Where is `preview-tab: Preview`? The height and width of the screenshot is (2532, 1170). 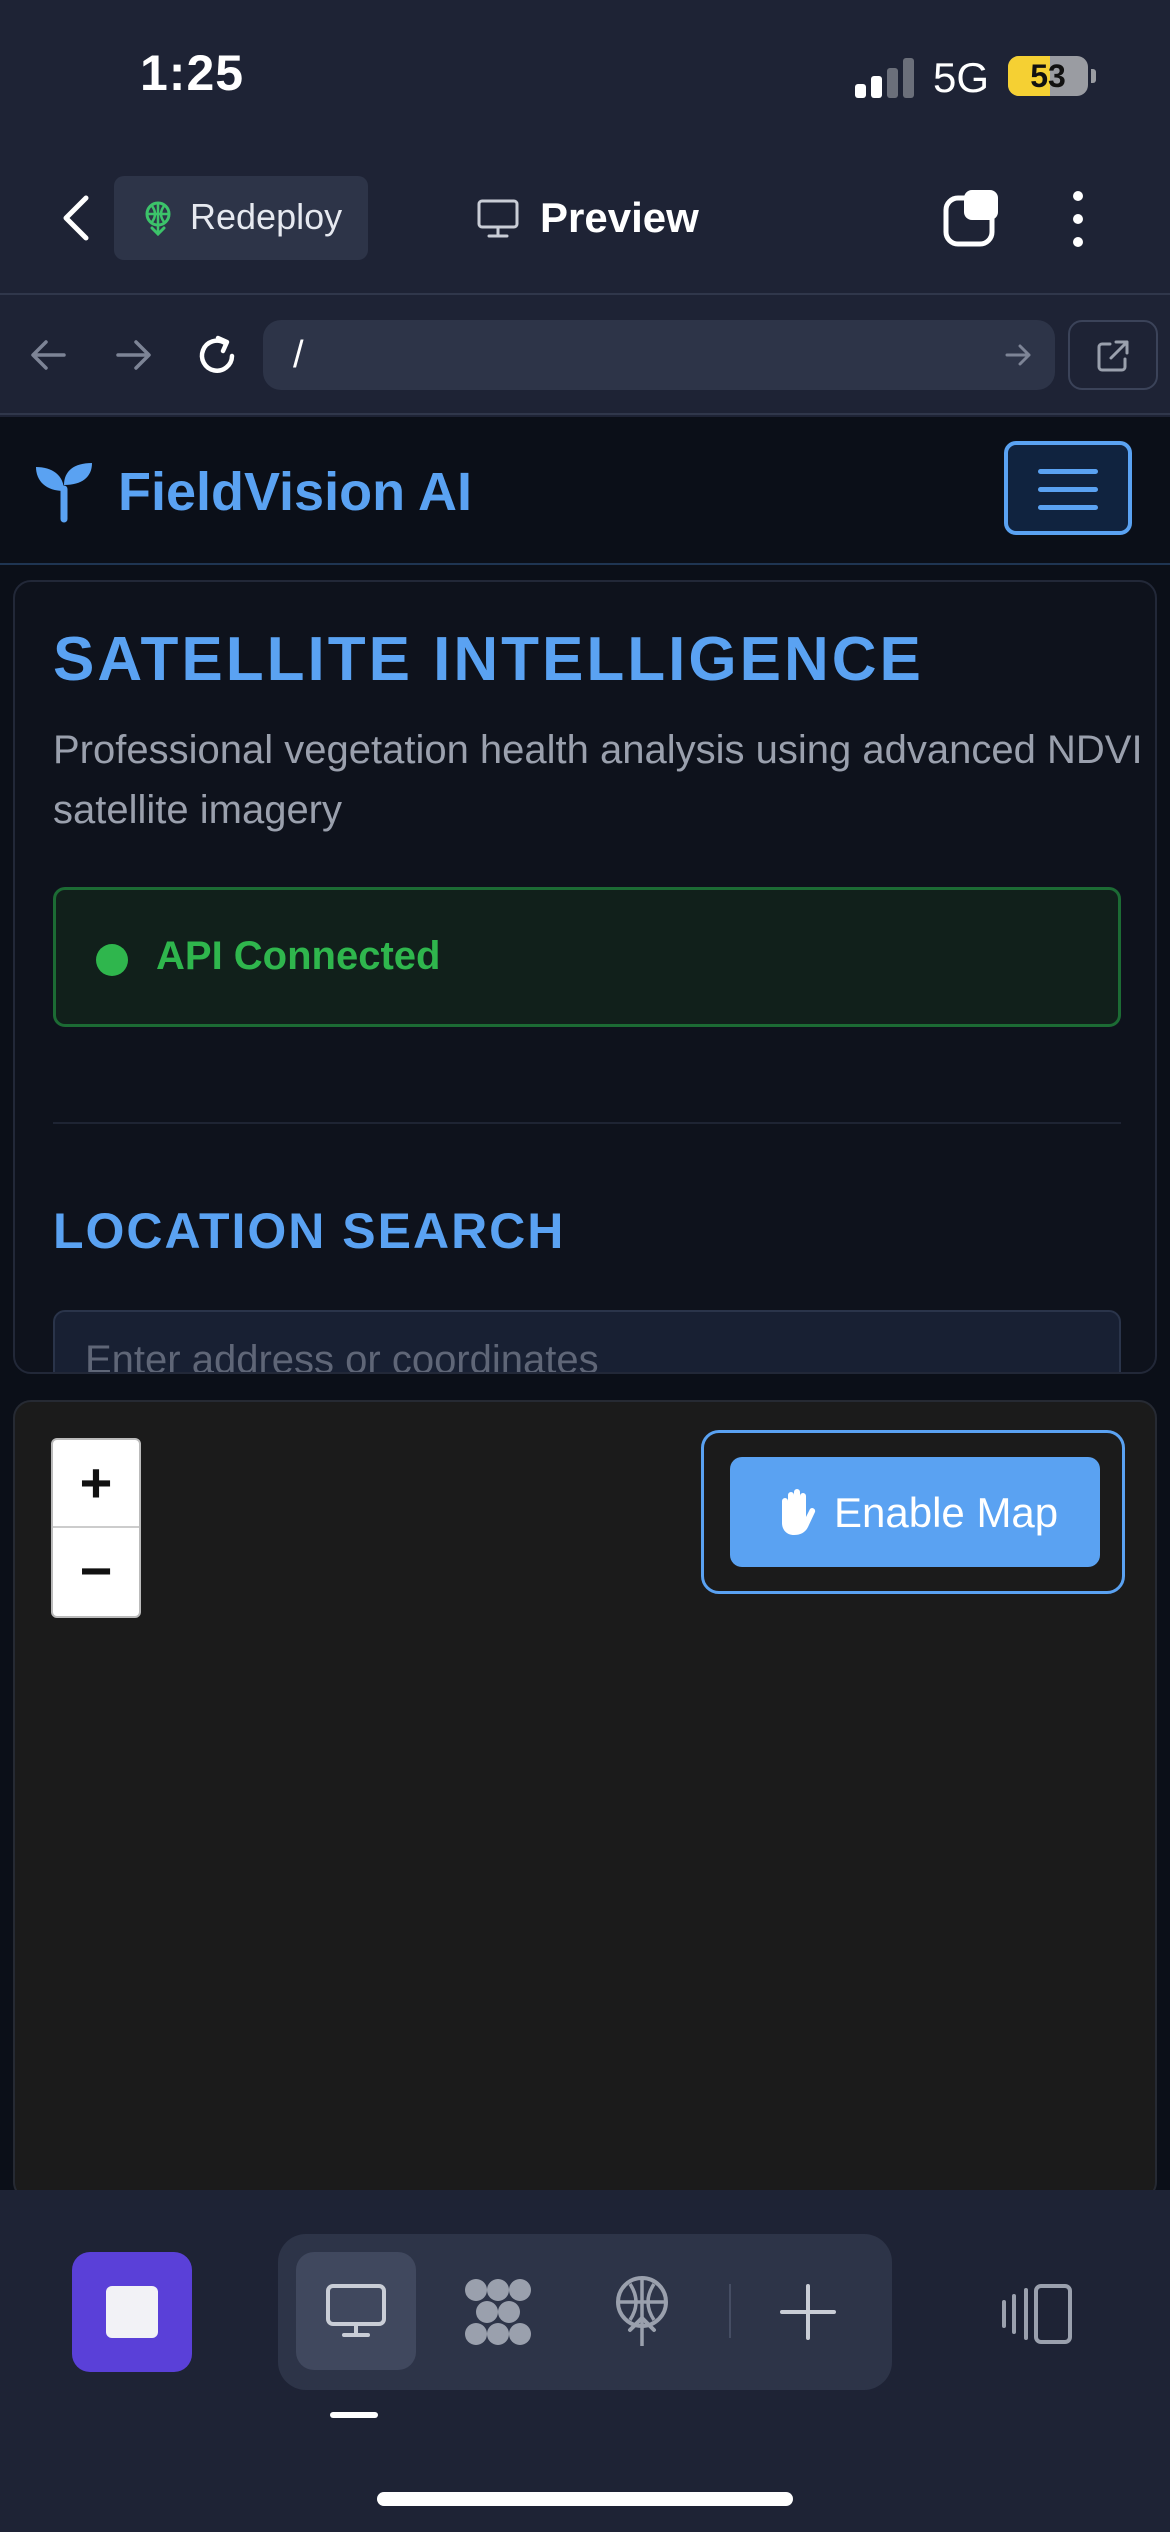
preview-tab: Preview is located at coordinates (601, 220).